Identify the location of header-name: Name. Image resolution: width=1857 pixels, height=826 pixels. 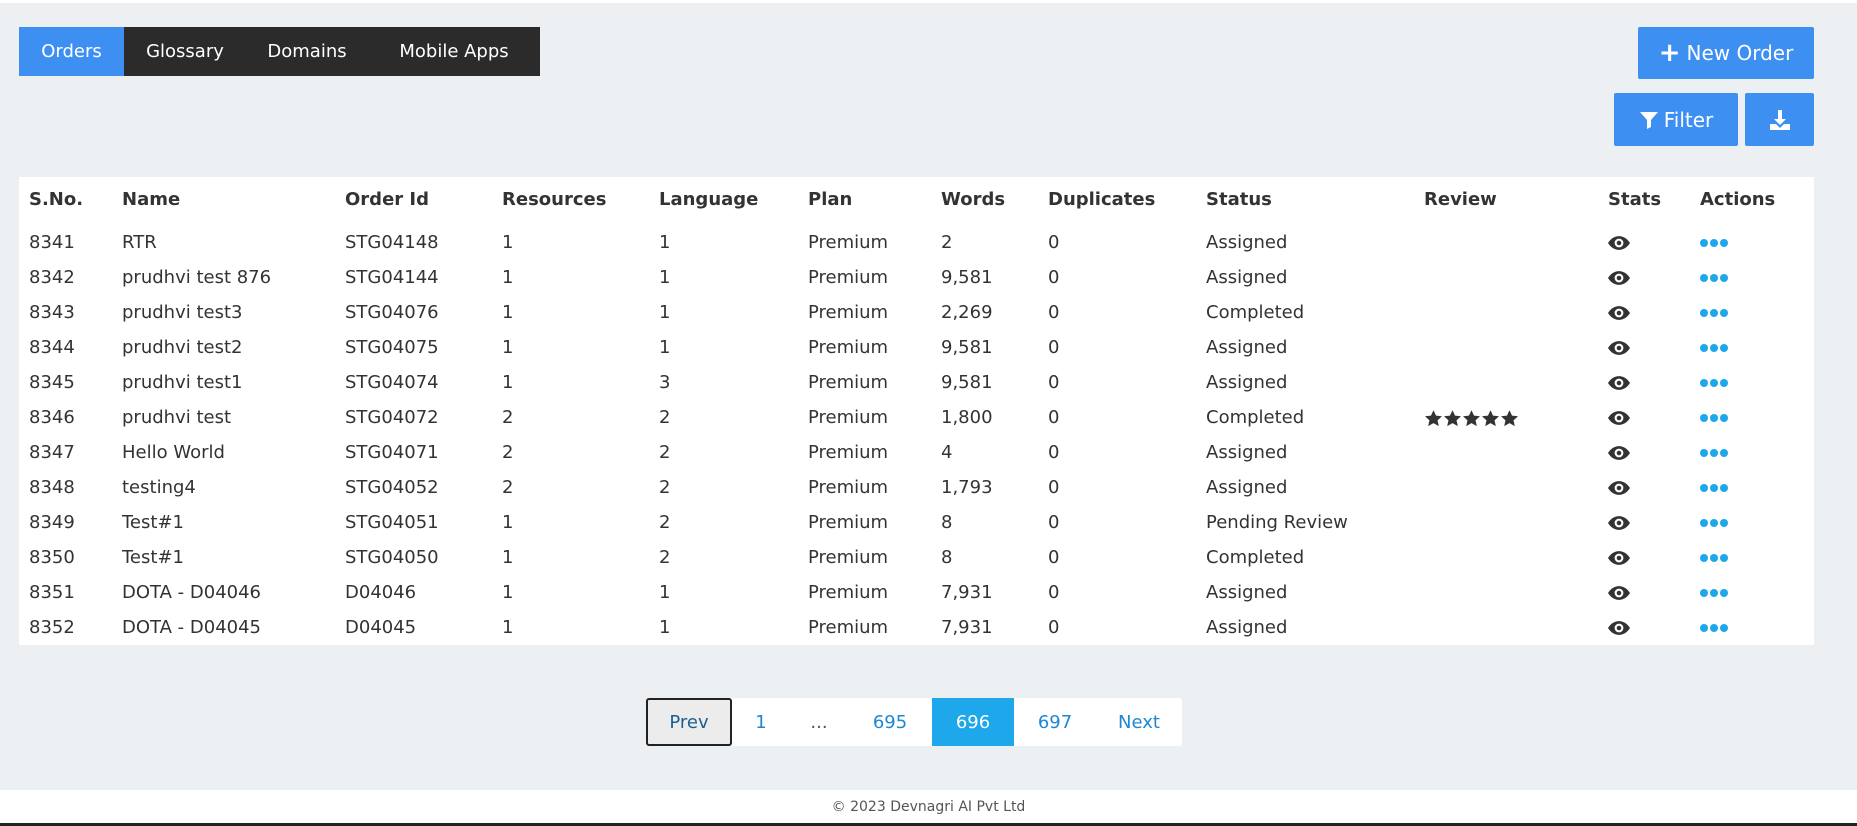
(151, 199).